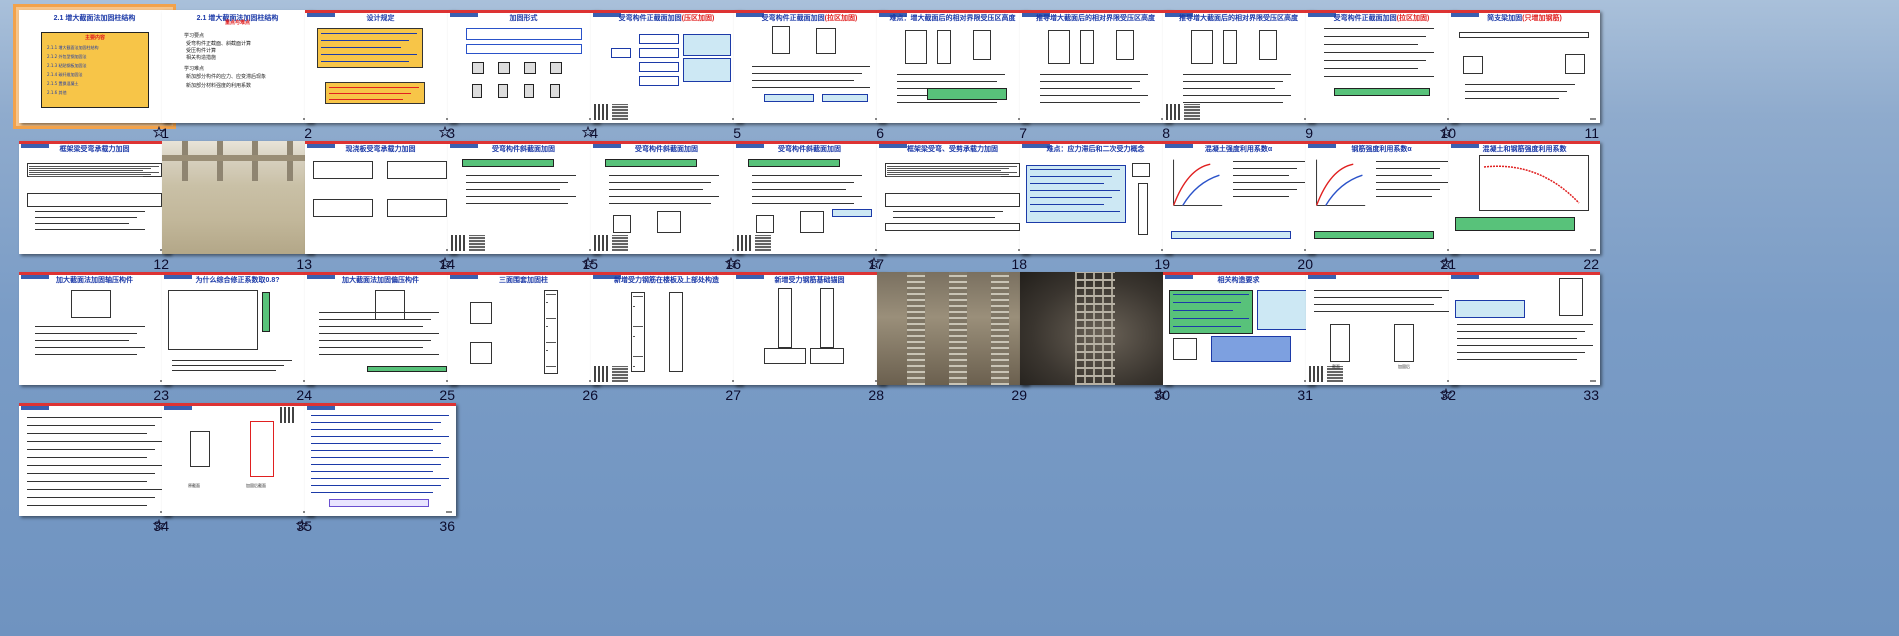  Describe the element at coordinates (63, 83) in the screenshot. I see `menu-item: 2.1.5 置换混凝土` at that location.